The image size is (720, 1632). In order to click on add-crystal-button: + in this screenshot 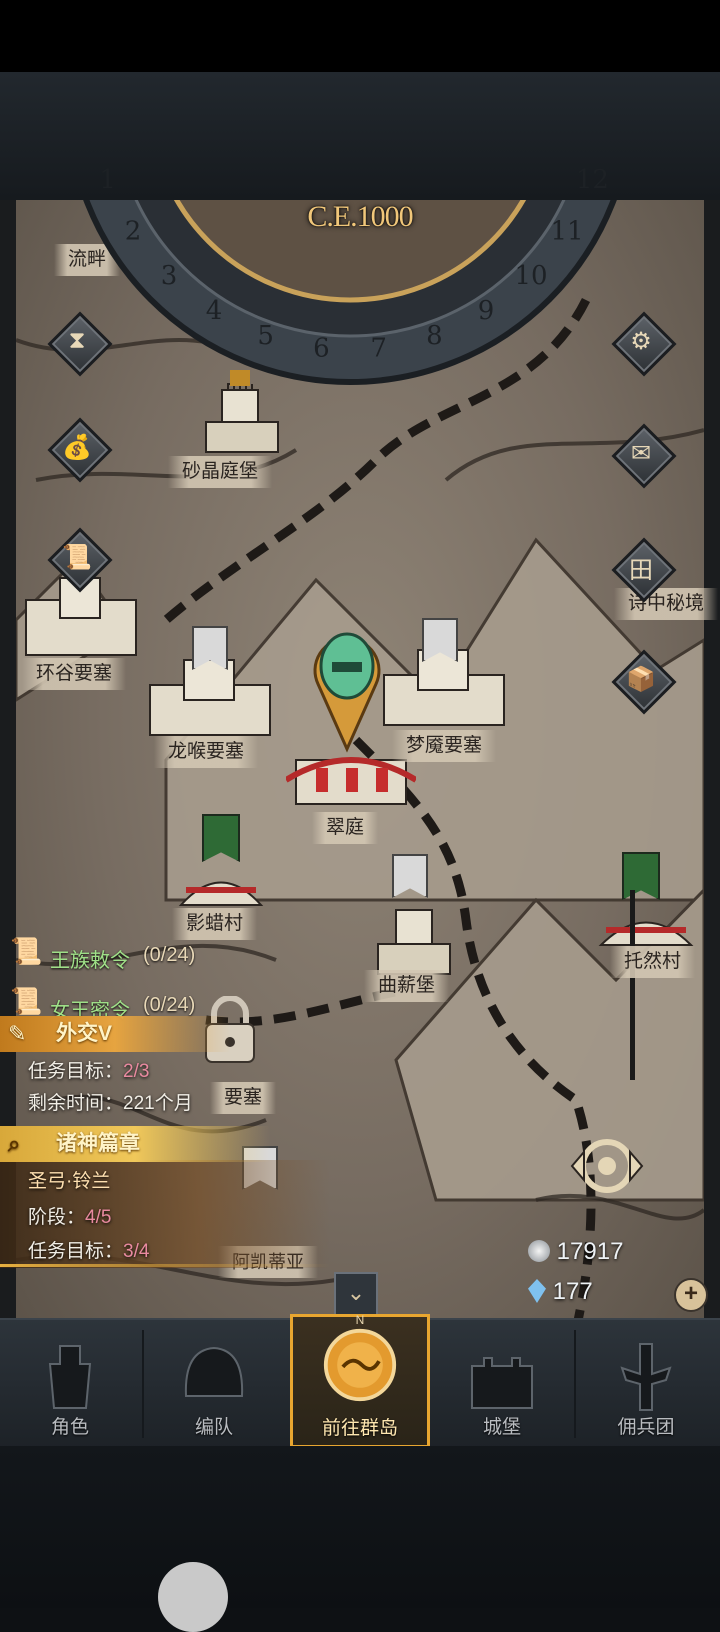, I will do `click(691, 1295)`.